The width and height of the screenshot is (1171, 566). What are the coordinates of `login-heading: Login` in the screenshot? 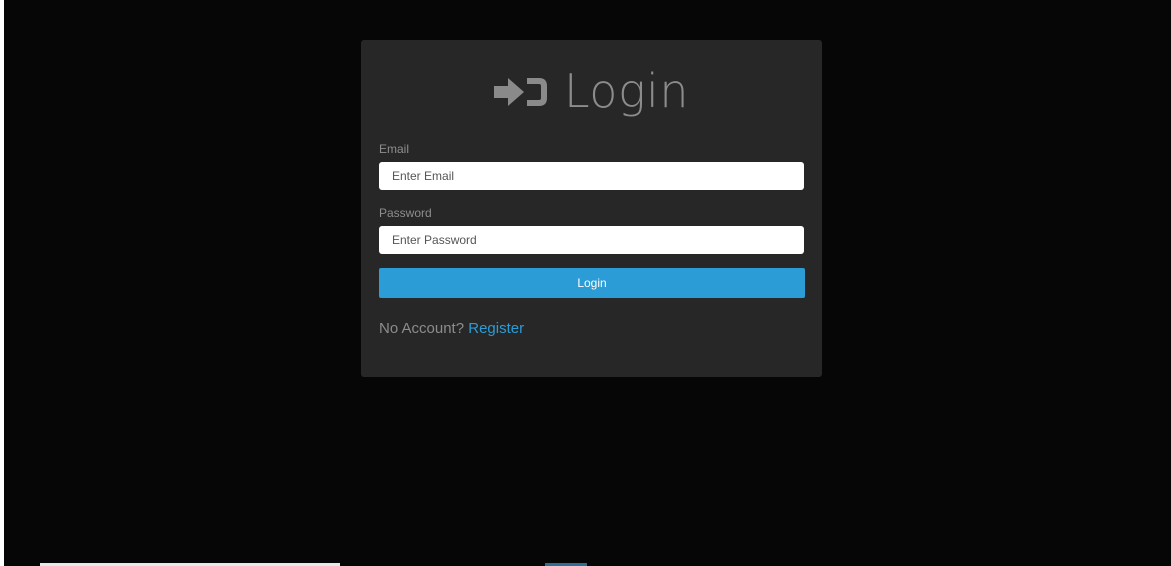 It's located at (591, 91).